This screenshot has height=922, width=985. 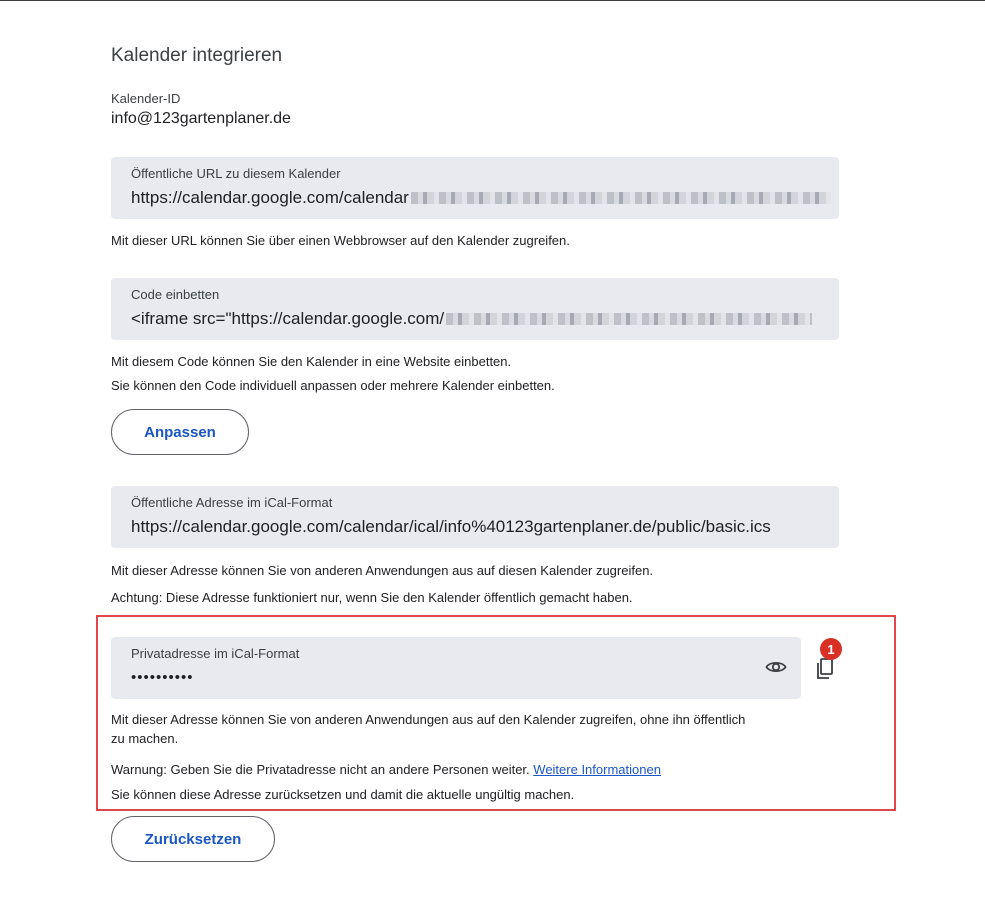 What do you see at coordinates (232, 502) in the screenshot?
I see `public-ical-label: Öffentliche Adresse im iCal-Format` at bounding box center [232, 502].